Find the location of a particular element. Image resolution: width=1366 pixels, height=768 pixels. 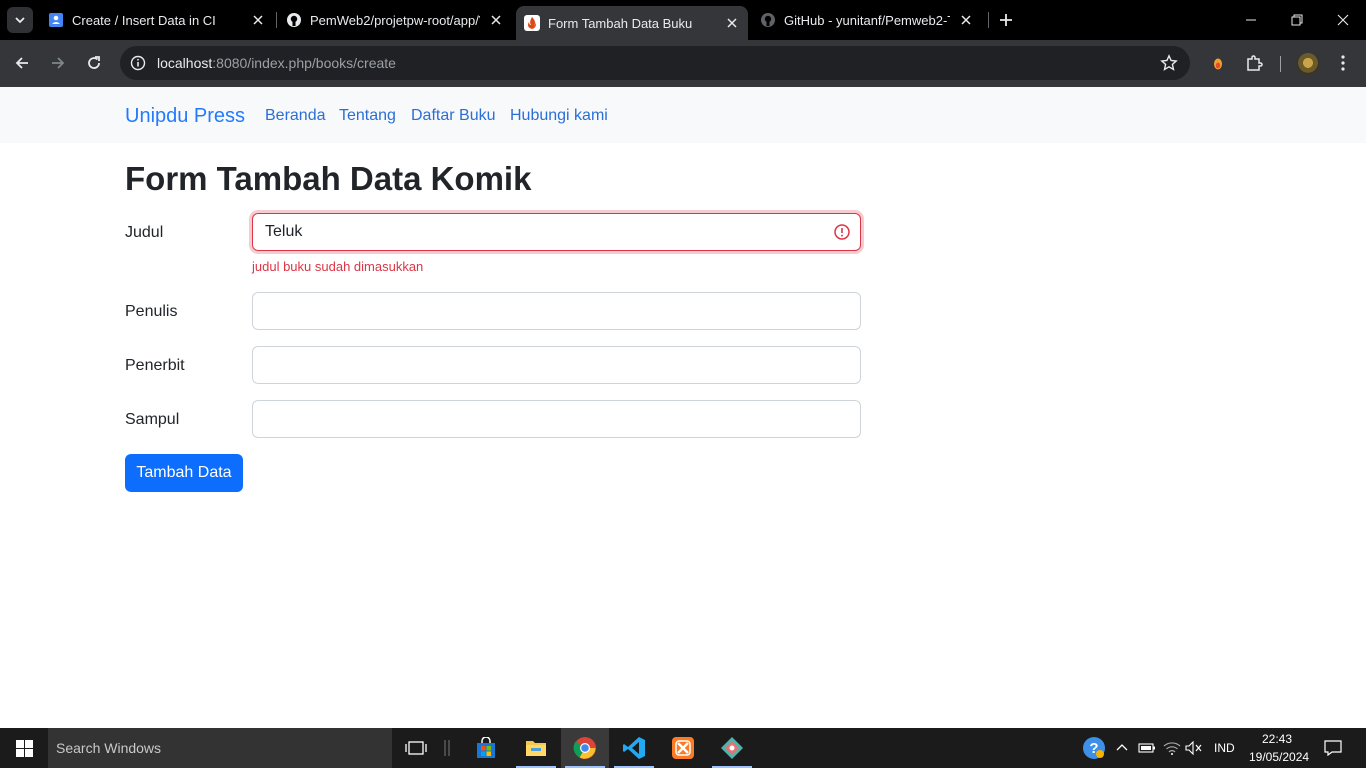

git-kraken-icon is located at coordinates (732, 748).